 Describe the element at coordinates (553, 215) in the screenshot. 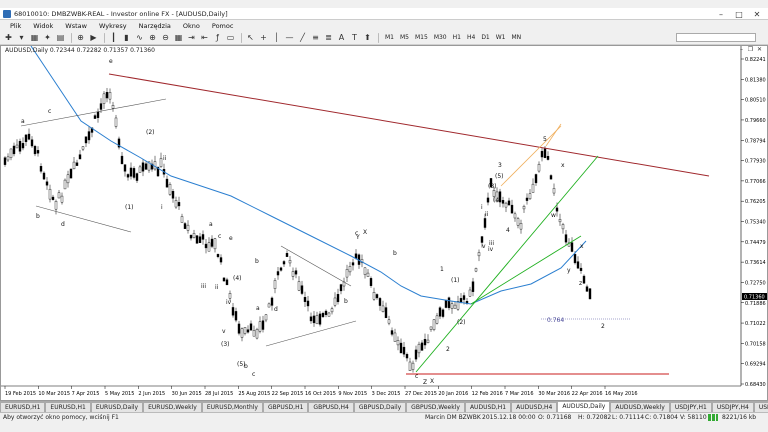

I see `wave-label: w` at that location.